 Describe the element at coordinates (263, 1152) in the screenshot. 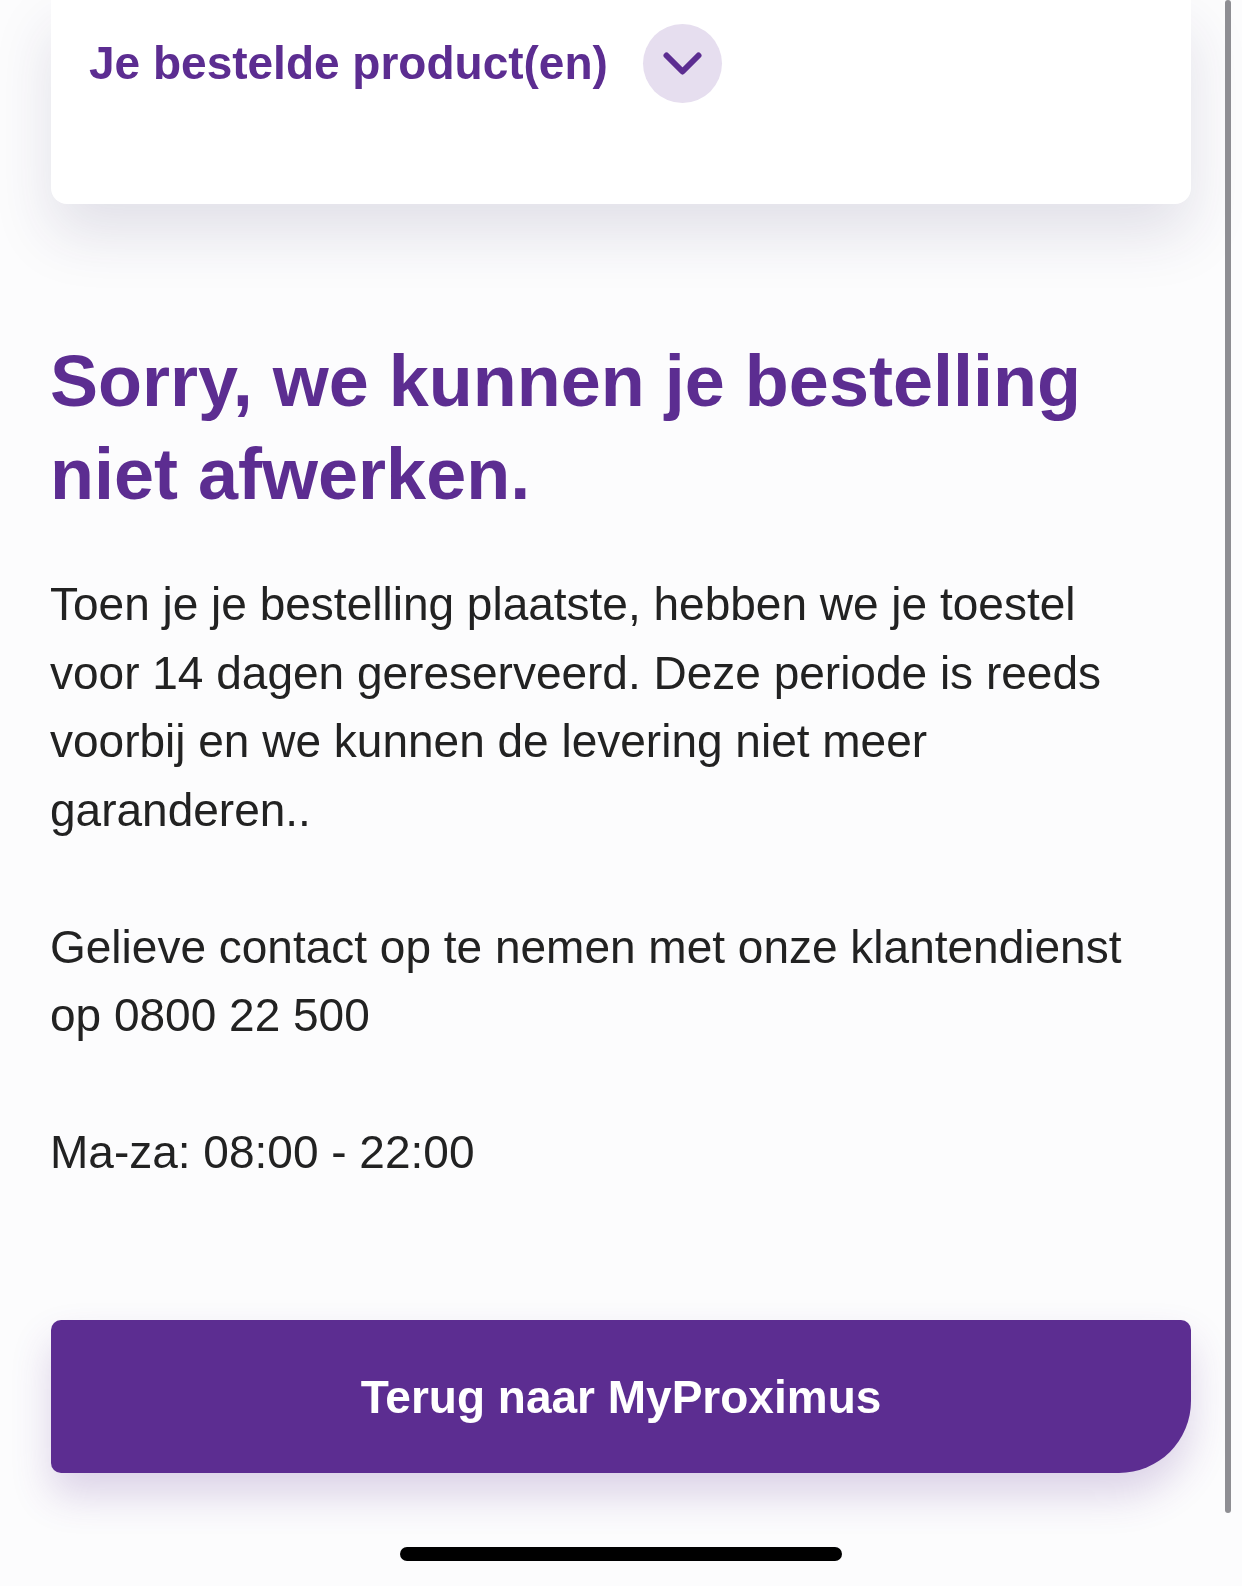

I see `message-text: Ma-za: 08:00 - 22:00` at that location.